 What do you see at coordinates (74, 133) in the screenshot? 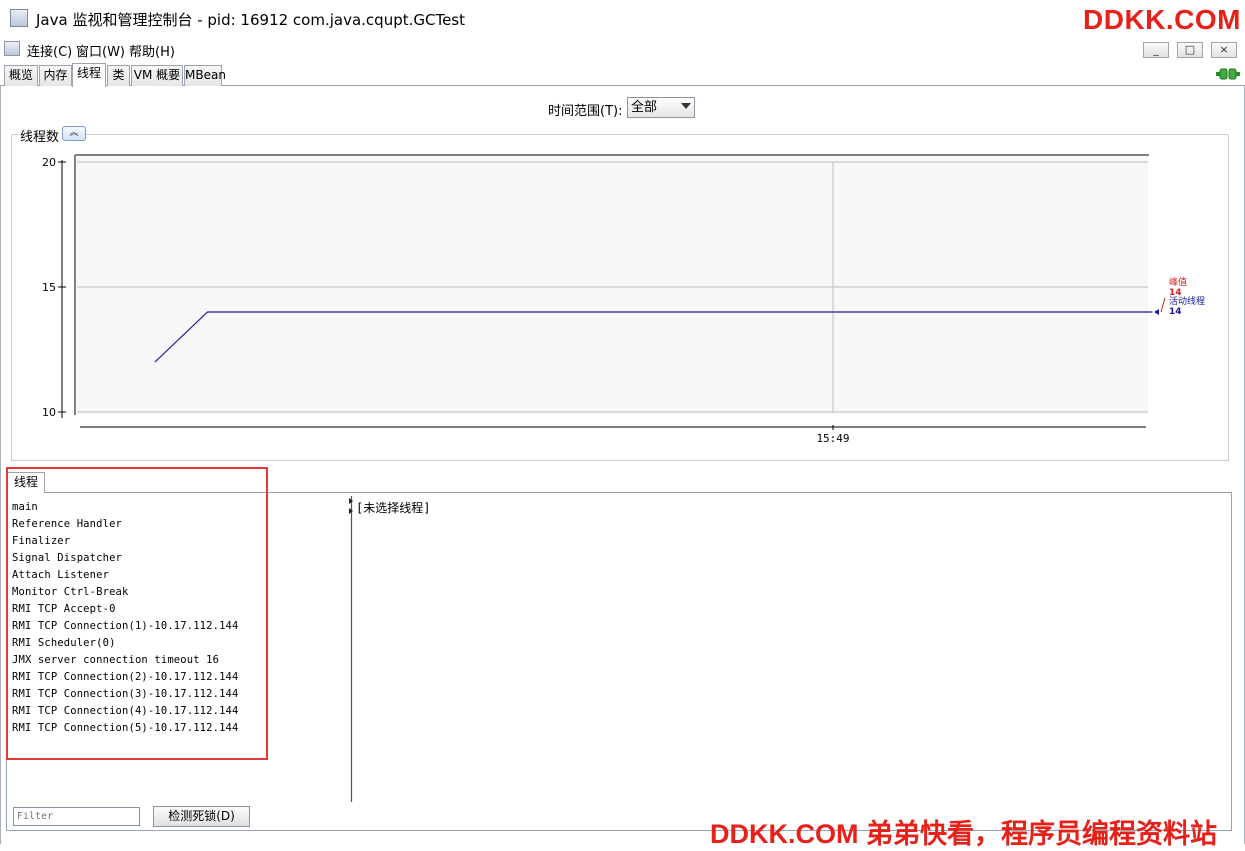
I see `double-chevron-up-icon: ︽` at bounding box center [74, 133].